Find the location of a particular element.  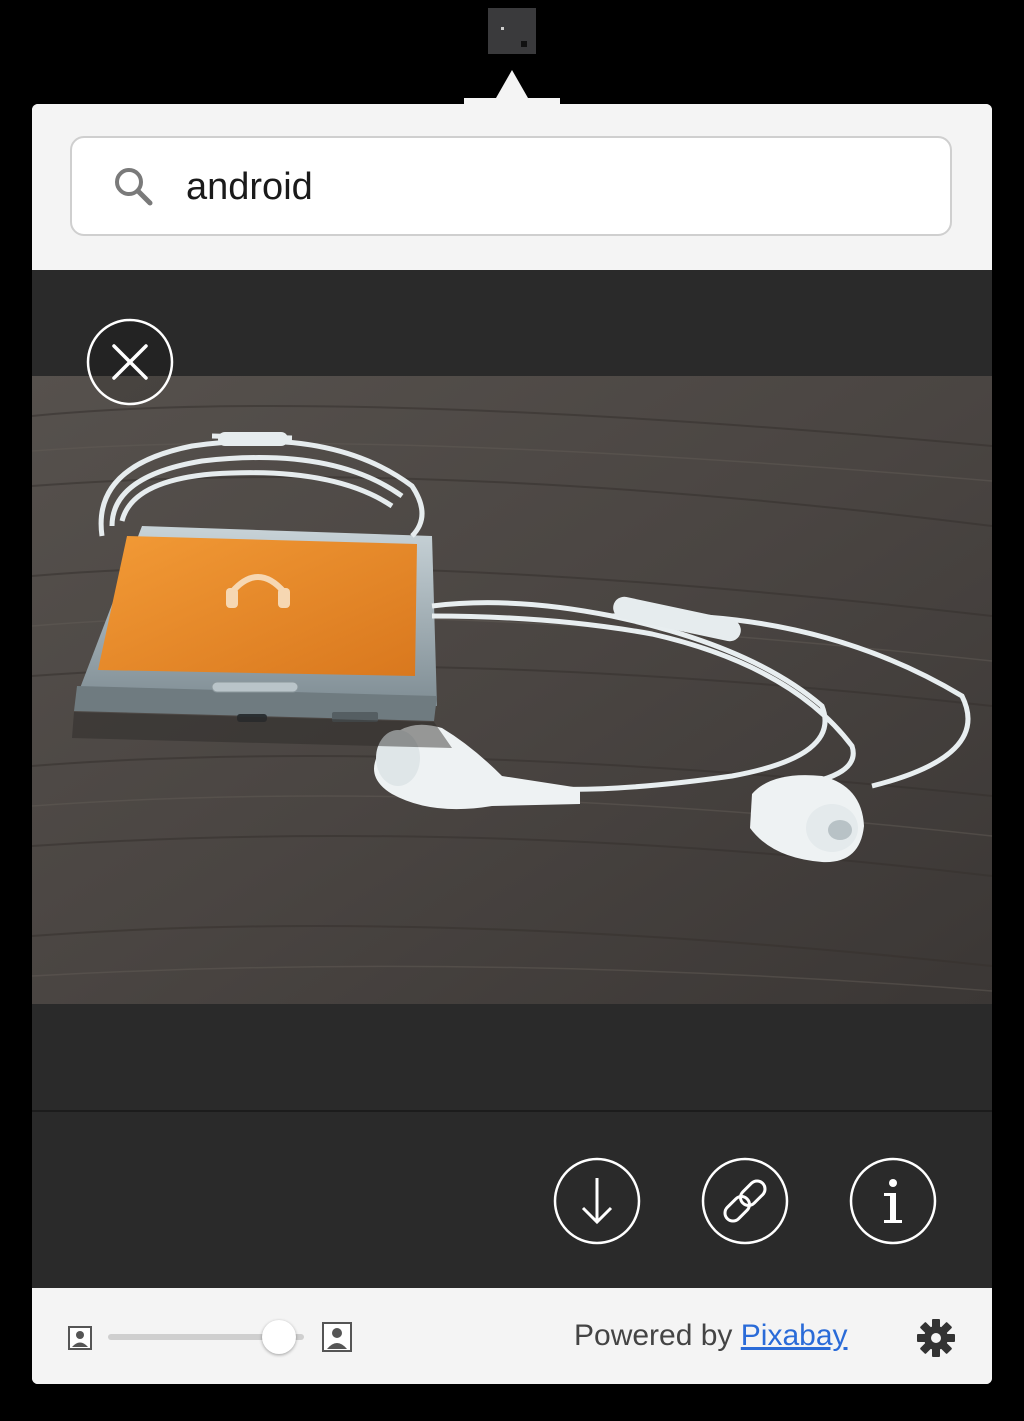

menubar-status-icon is located at coordinates (512, 31).